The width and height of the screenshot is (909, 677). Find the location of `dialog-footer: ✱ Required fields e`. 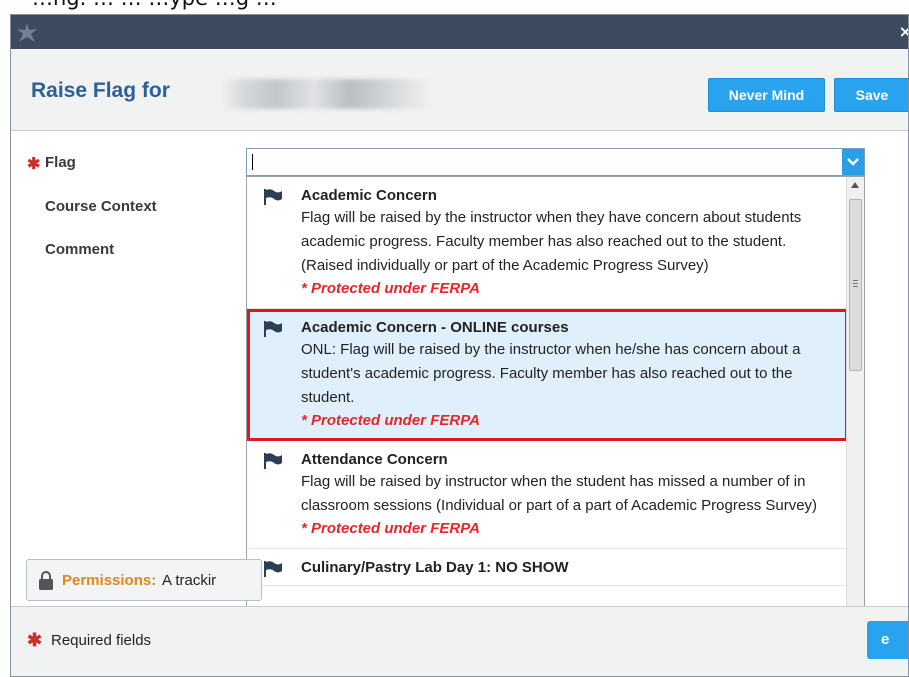

dialog-footer: ✱ Required fields e is located at coordinates (459, 641).